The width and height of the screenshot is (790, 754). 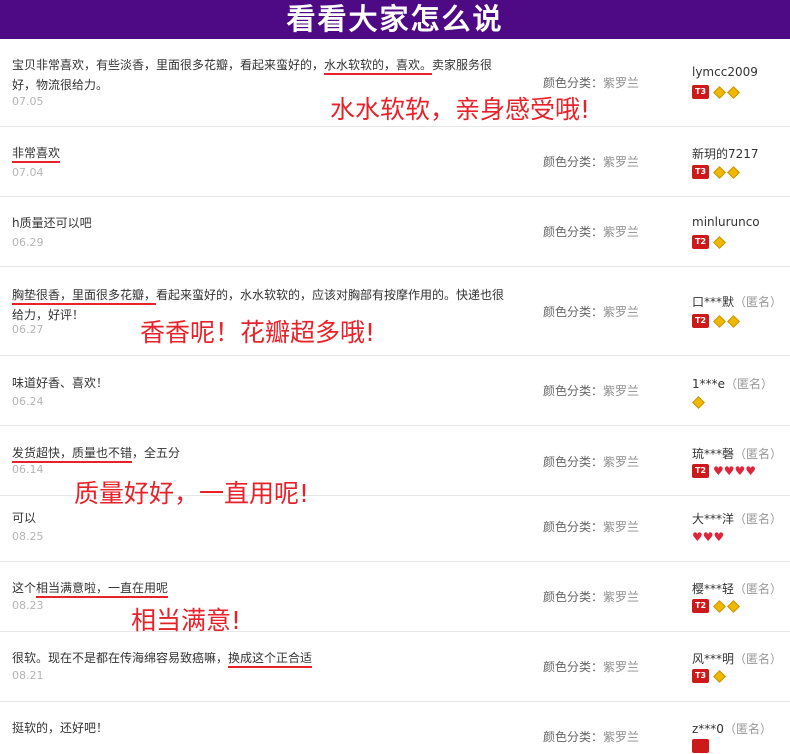 What do you see at coordinates (28, 329) in the screenshot?
I see `review-date: 06.27` at bounding box center [28, 329].